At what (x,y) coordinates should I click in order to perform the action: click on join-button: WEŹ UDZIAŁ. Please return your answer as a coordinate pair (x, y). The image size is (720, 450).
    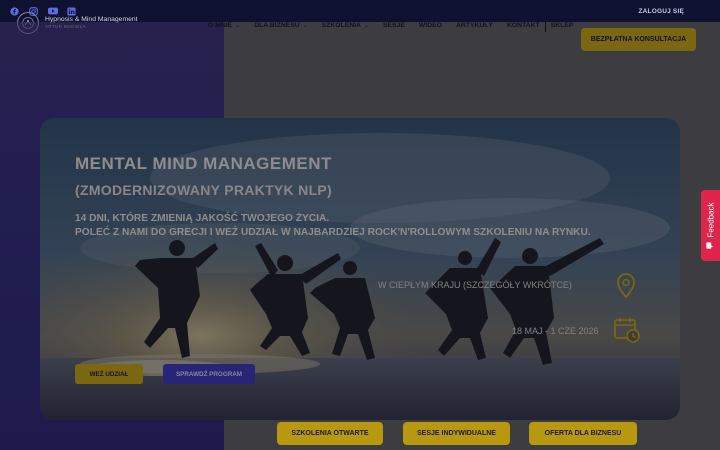
    Looking at the image, I should click on (109, 374).